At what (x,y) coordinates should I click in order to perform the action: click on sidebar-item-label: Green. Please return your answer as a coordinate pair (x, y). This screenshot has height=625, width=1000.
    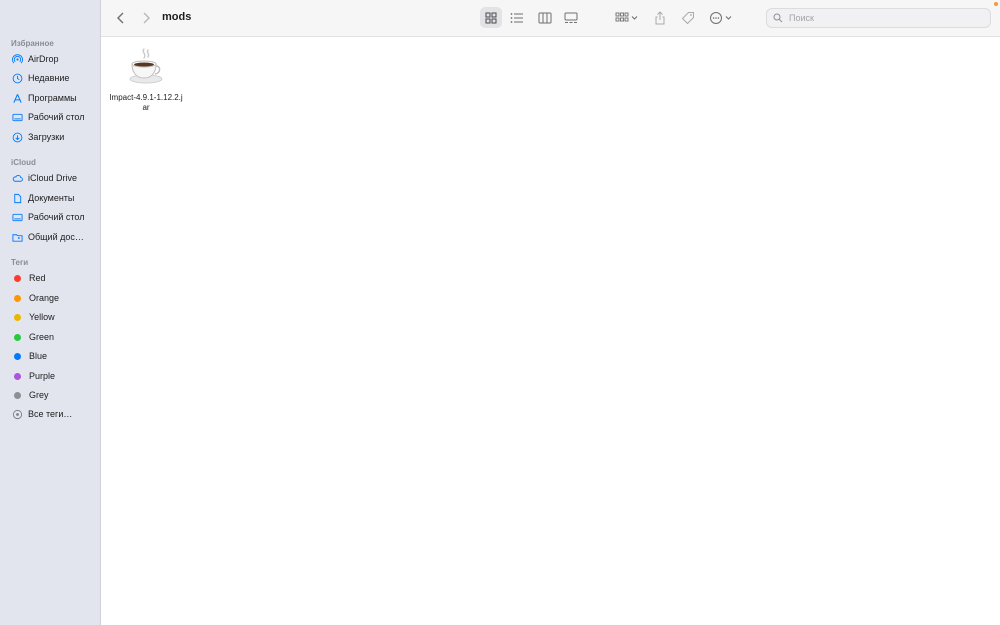
    Looking at the image, I should click on (42, 337).